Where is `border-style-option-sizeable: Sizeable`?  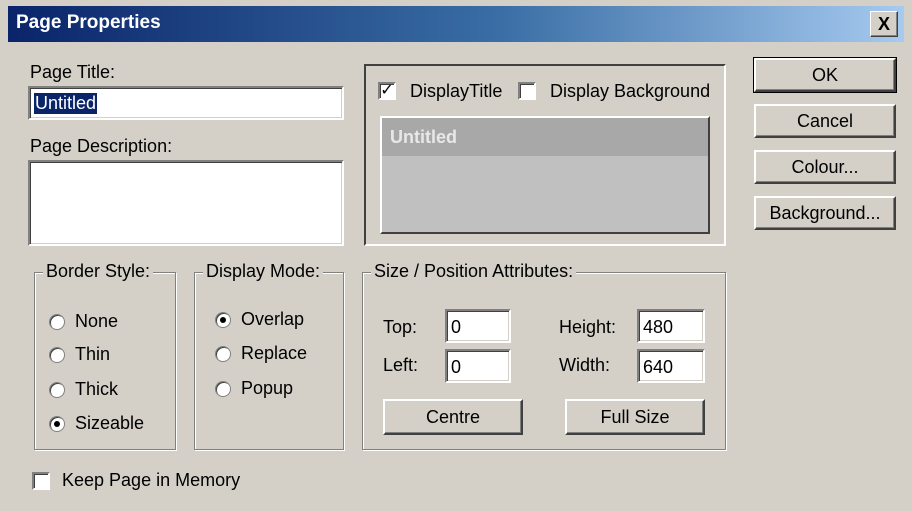 border-style-option-sizeable: Sizeable is located at coordinates (96, 423).